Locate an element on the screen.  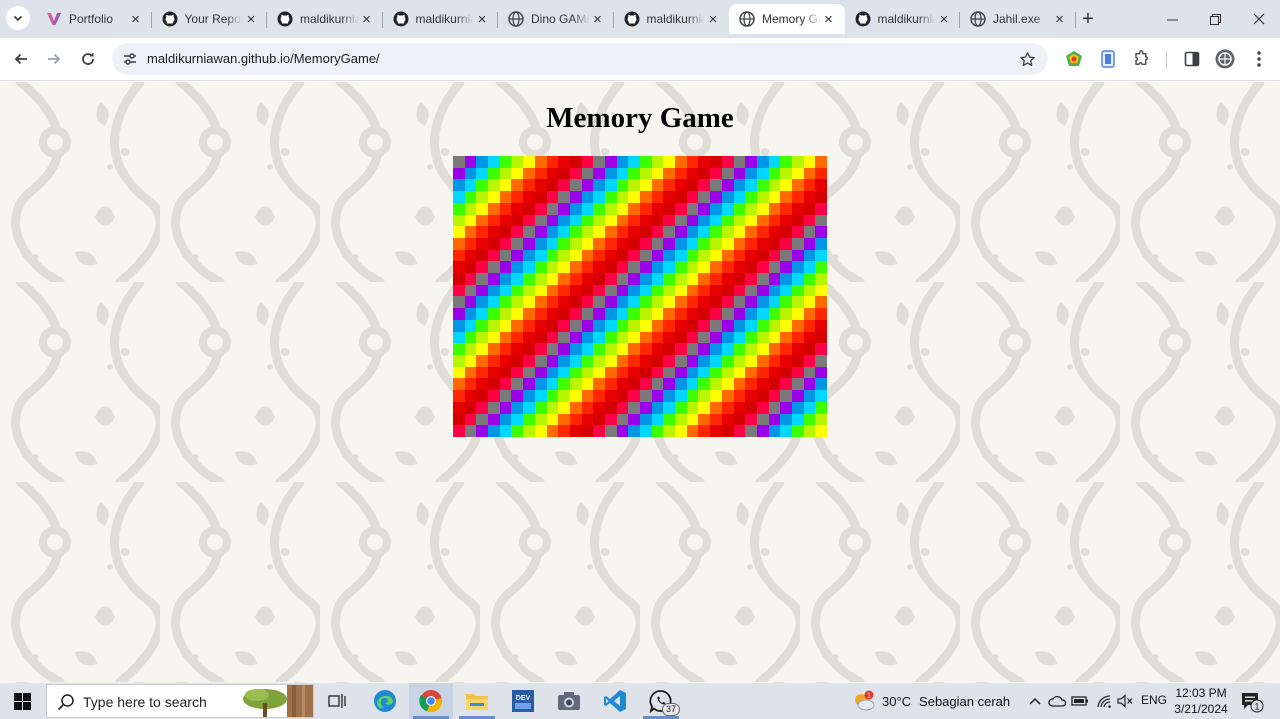
browser-tab: Memory Game× is located at coordinates (787, 19).